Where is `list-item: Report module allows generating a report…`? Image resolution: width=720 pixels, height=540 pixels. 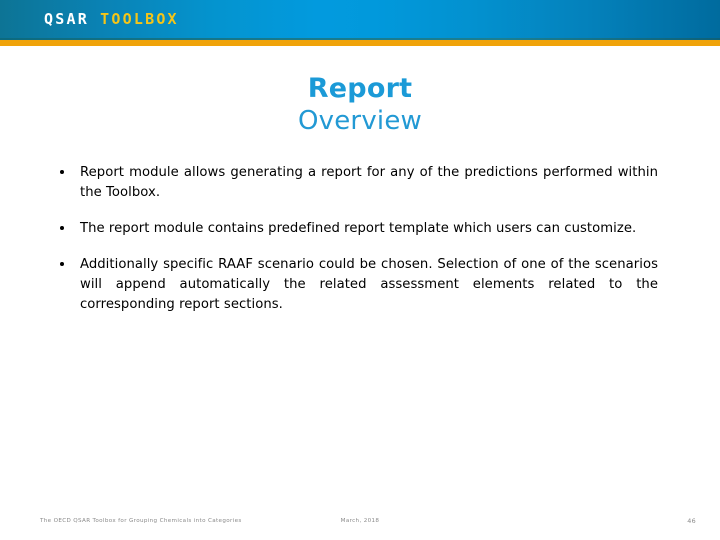 list-item: Report module allows generating a report… is located at coordinates (358, 183).